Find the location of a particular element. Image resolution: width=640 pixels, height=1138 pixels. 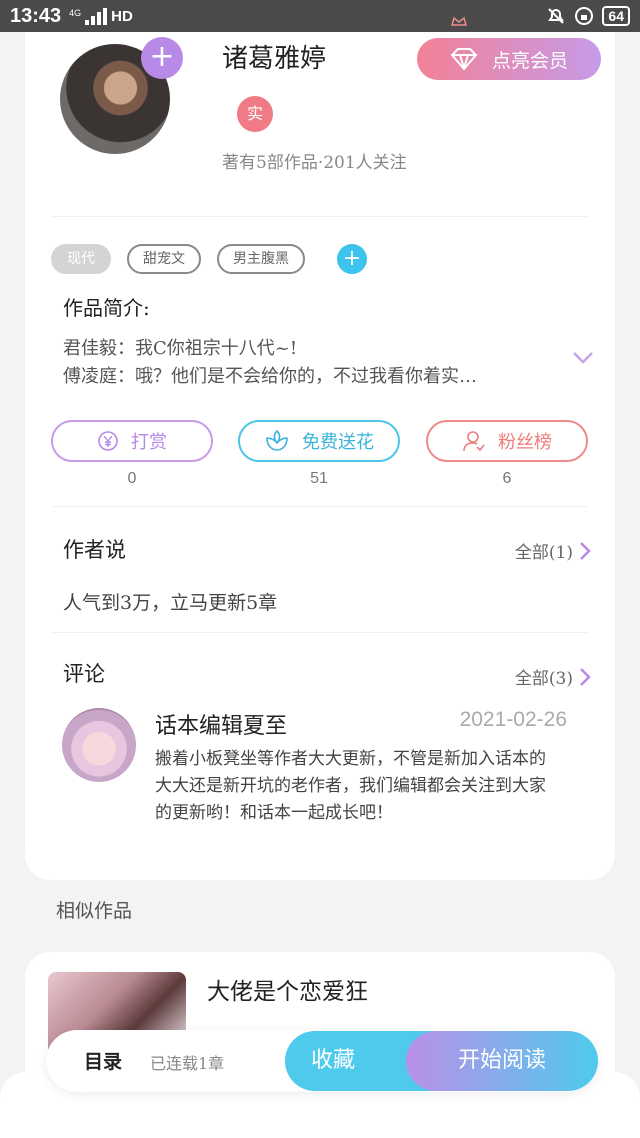

comment-date: 2021-02-26 is located at coordinates (513, 719).